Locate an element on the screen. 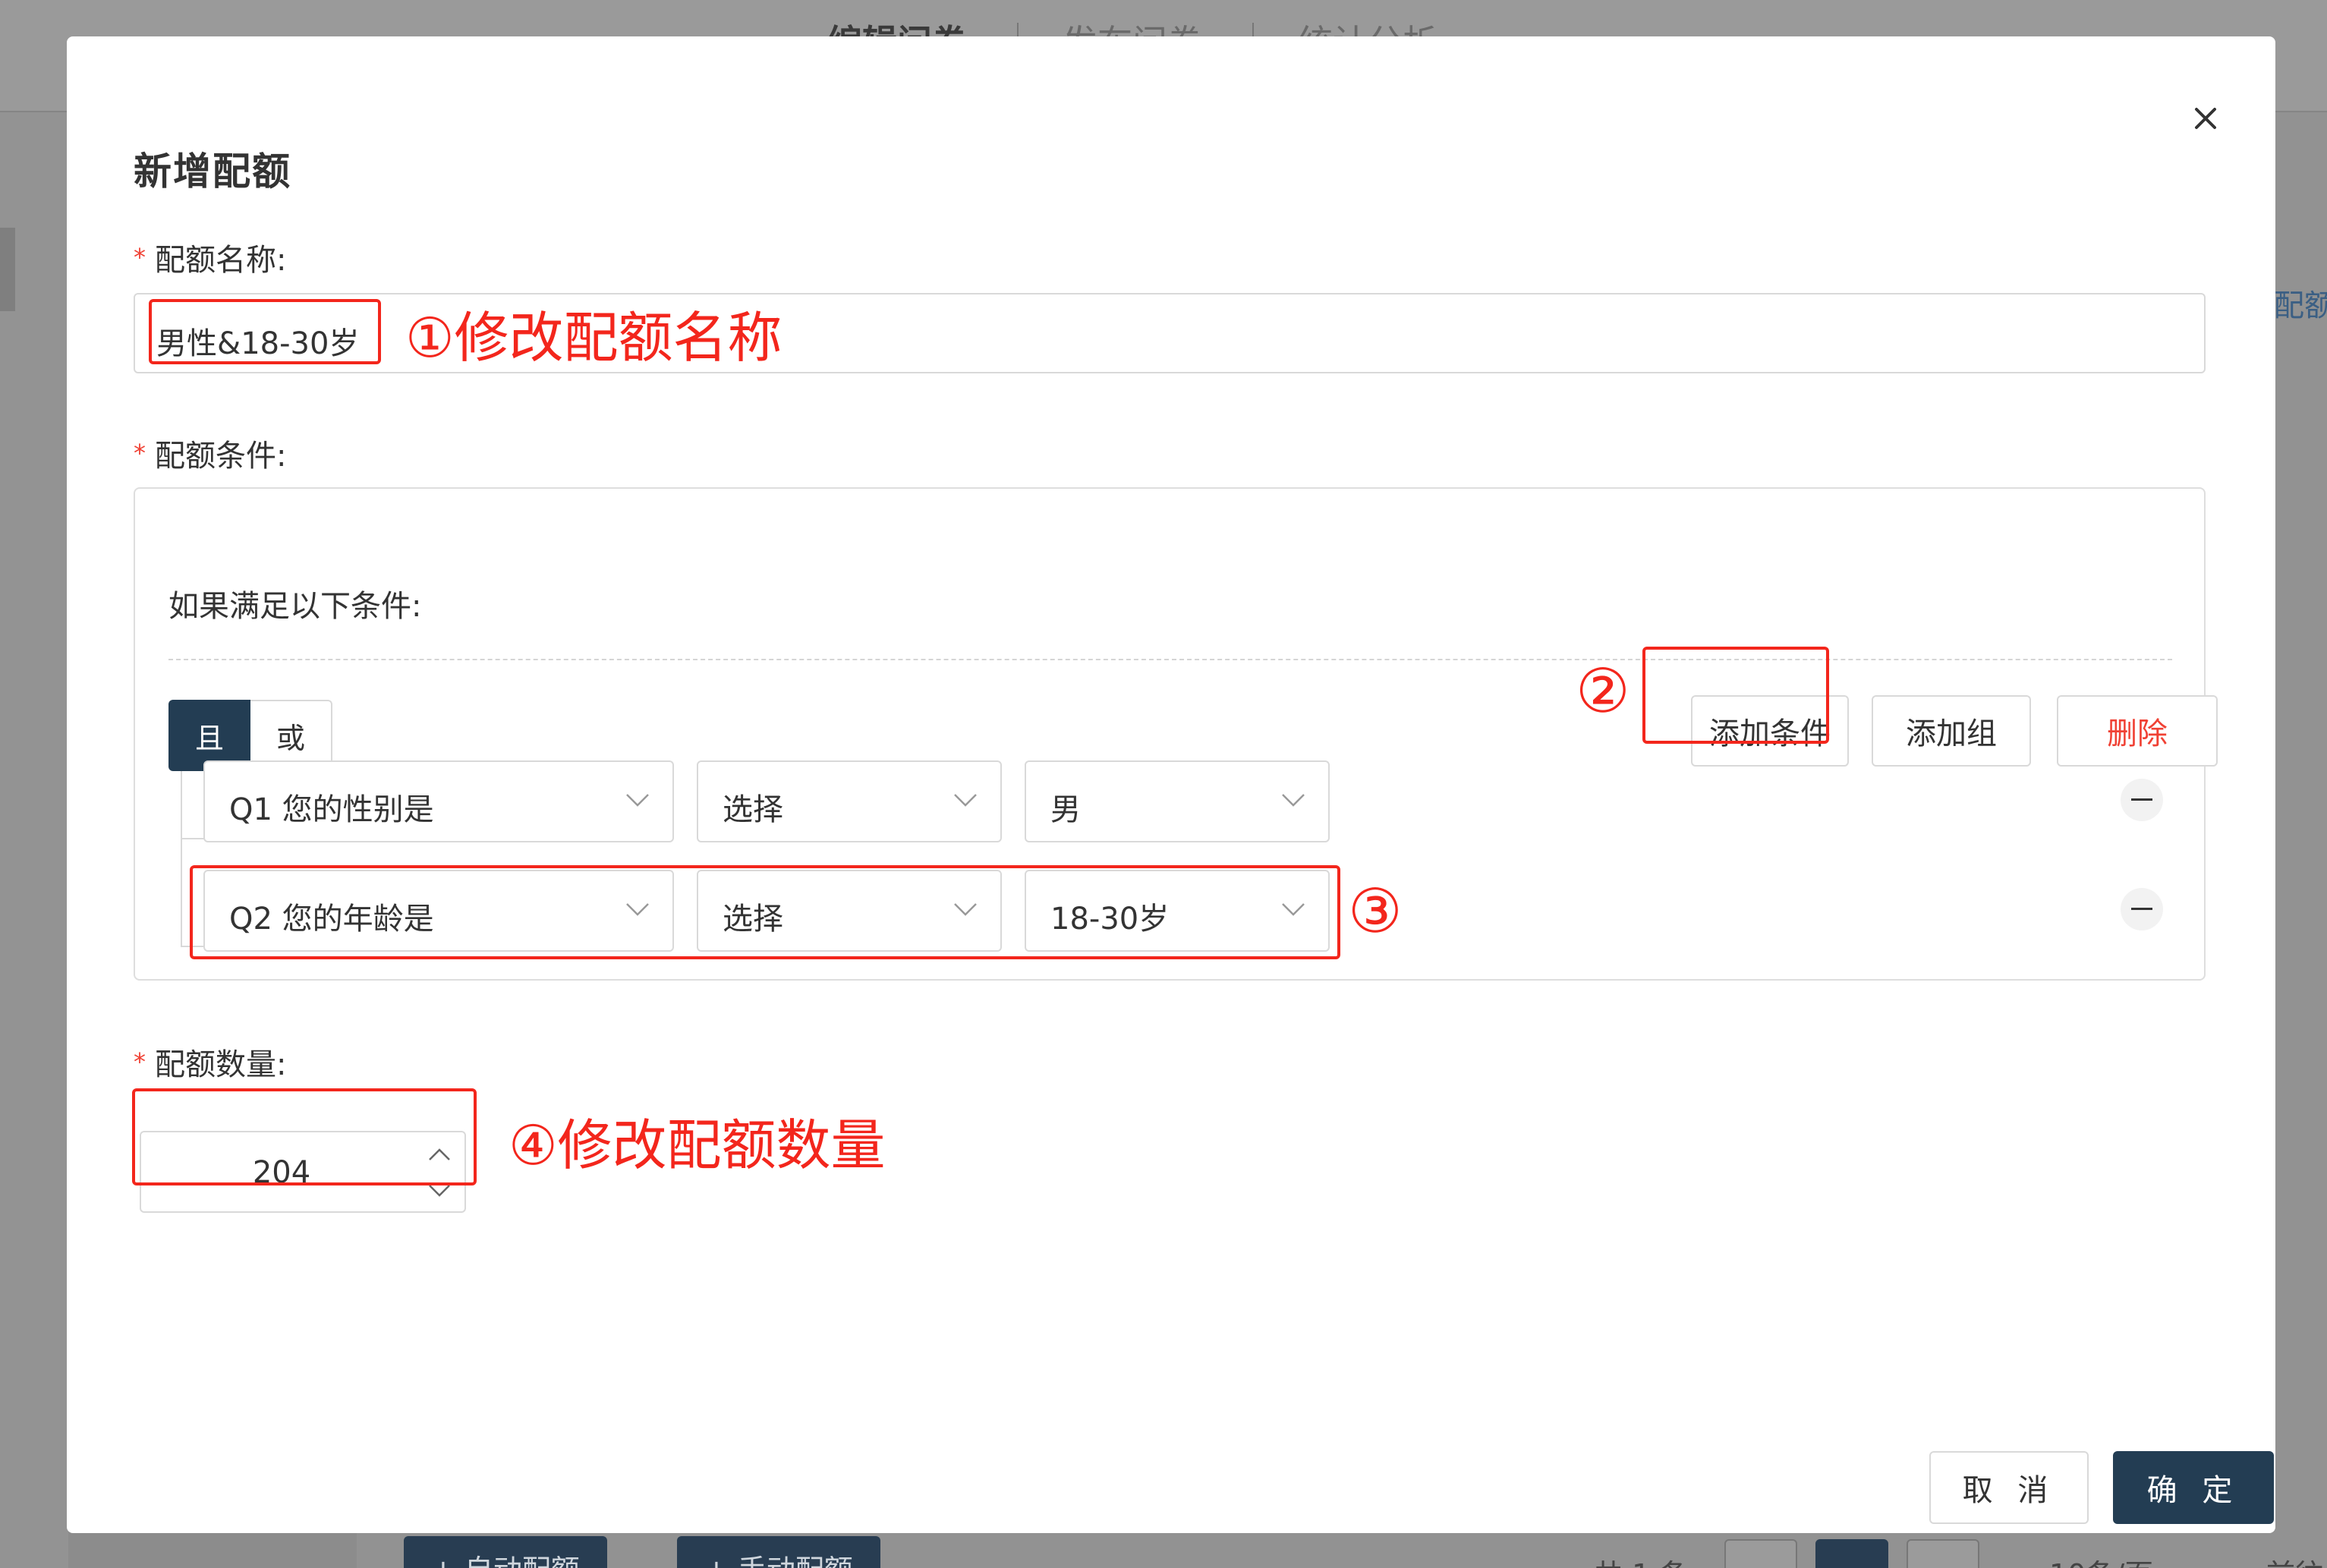 The width and height of the screenshot is (2327, 1568). quota-conditions-label: * 配额条件: is located at coordinates (211, 456).